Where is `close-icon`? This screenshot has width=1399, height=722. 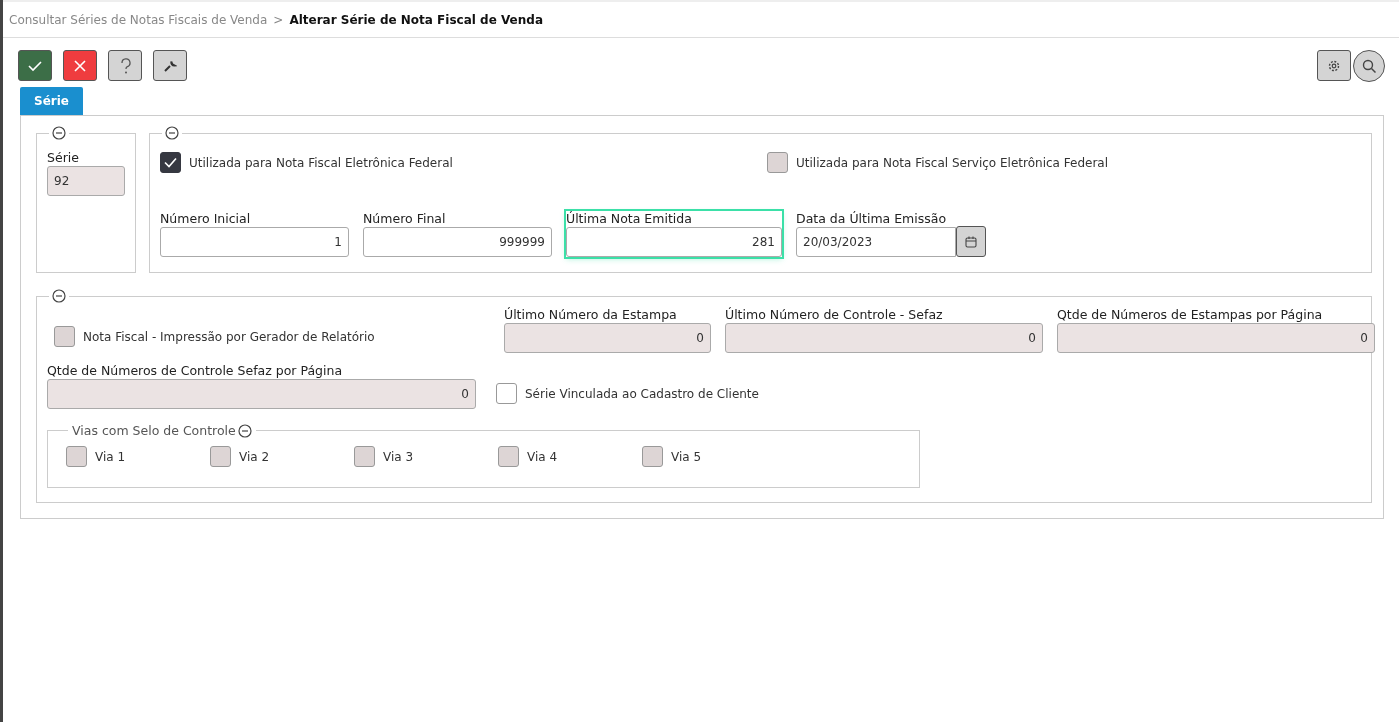
close-icon is located at coordinates (80, 65).